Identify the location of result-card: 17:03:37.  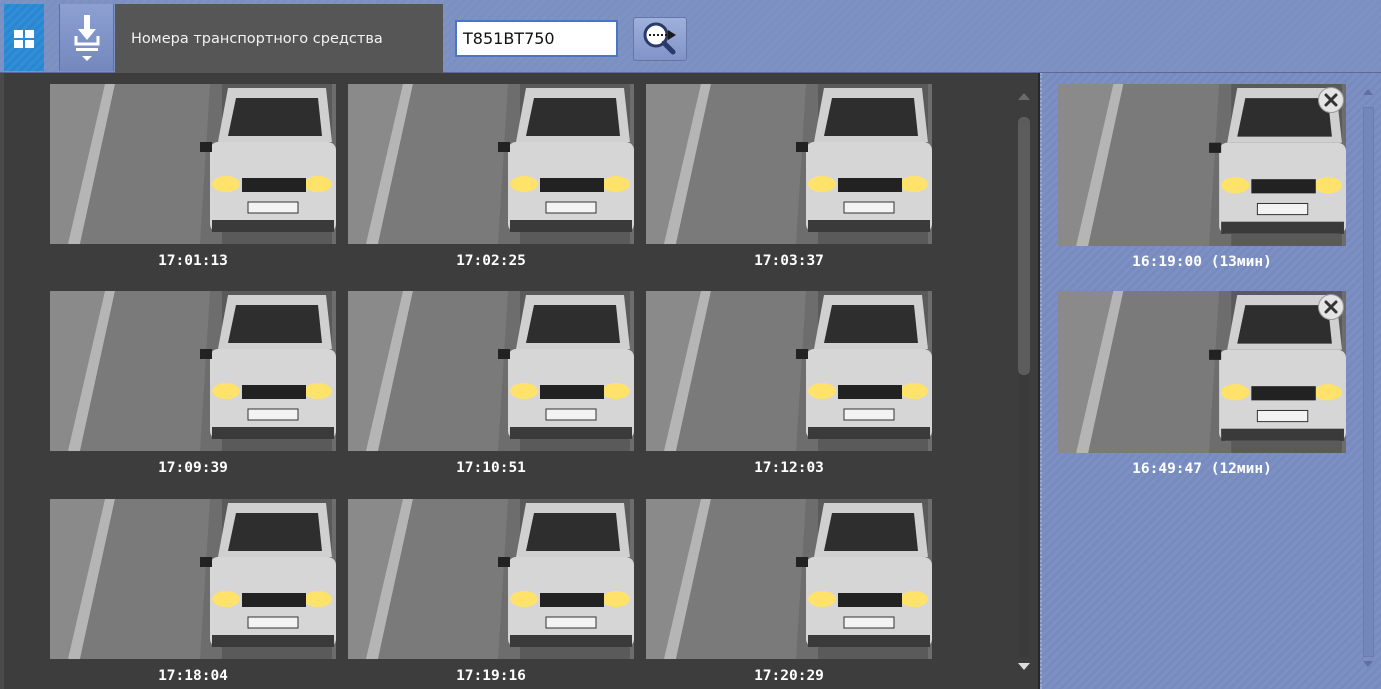
(789, 184).